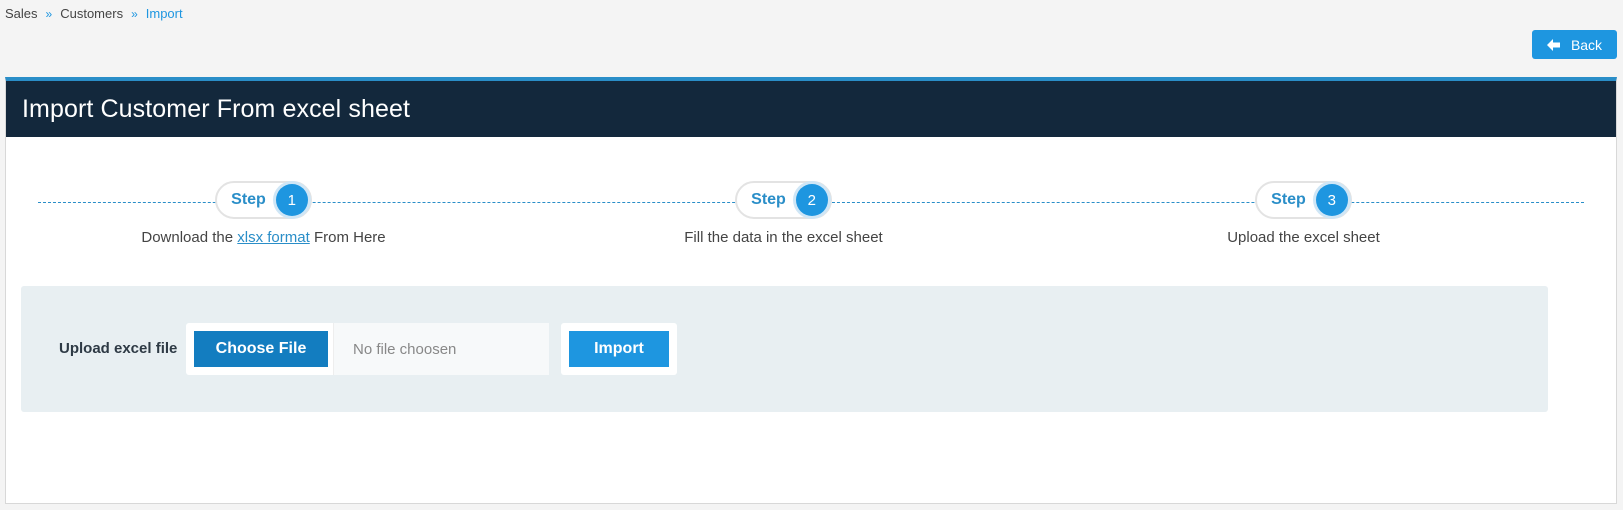  I want to click on step-3: Step 3 Upload the excel sheet, so click(1303, 213).